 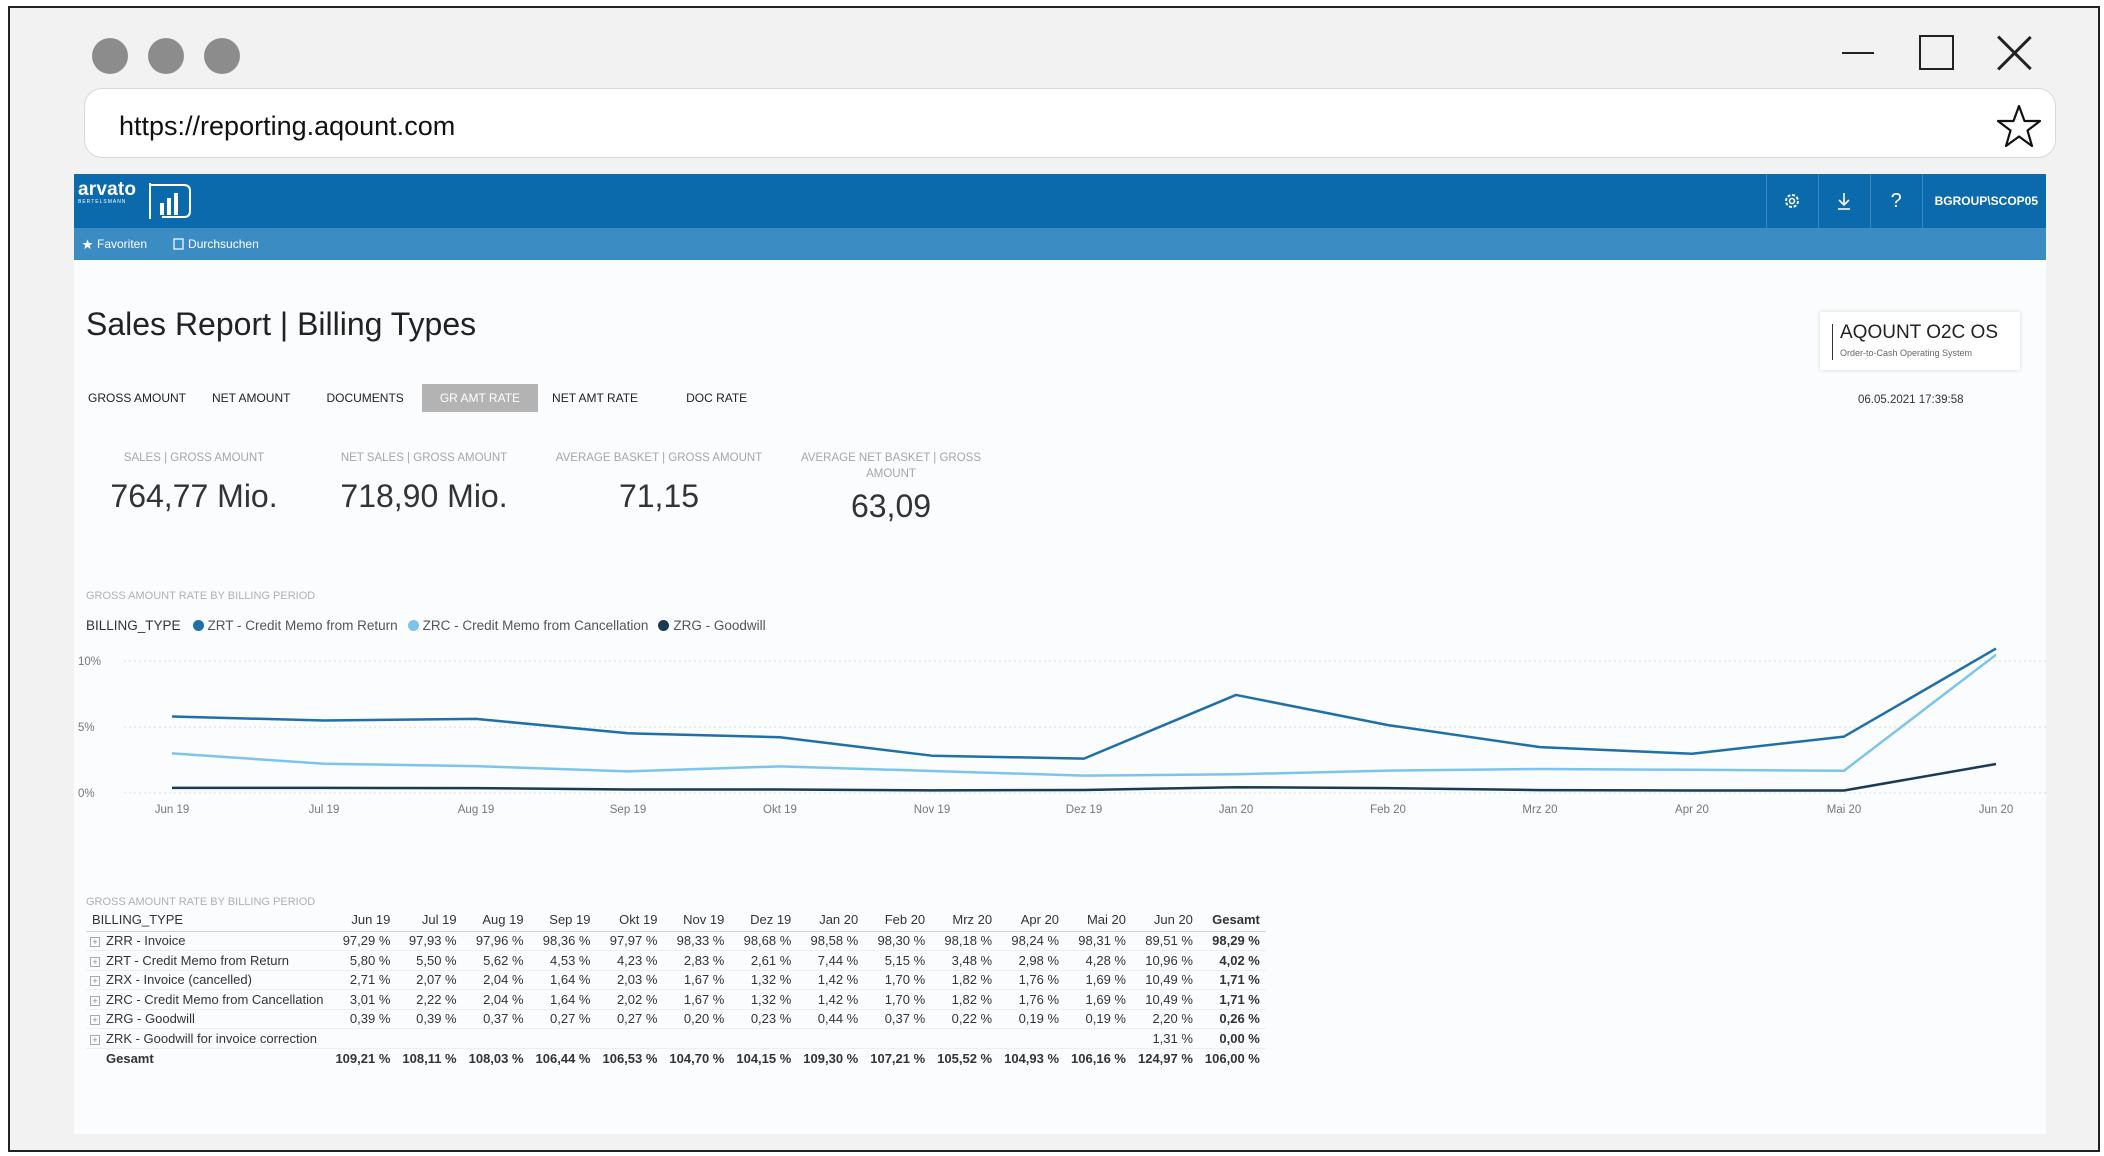 What do you see at coordinates (2019, 127) in the screenshot?
I see `bookmark-star-icon` at bounding box center [2019, 127].